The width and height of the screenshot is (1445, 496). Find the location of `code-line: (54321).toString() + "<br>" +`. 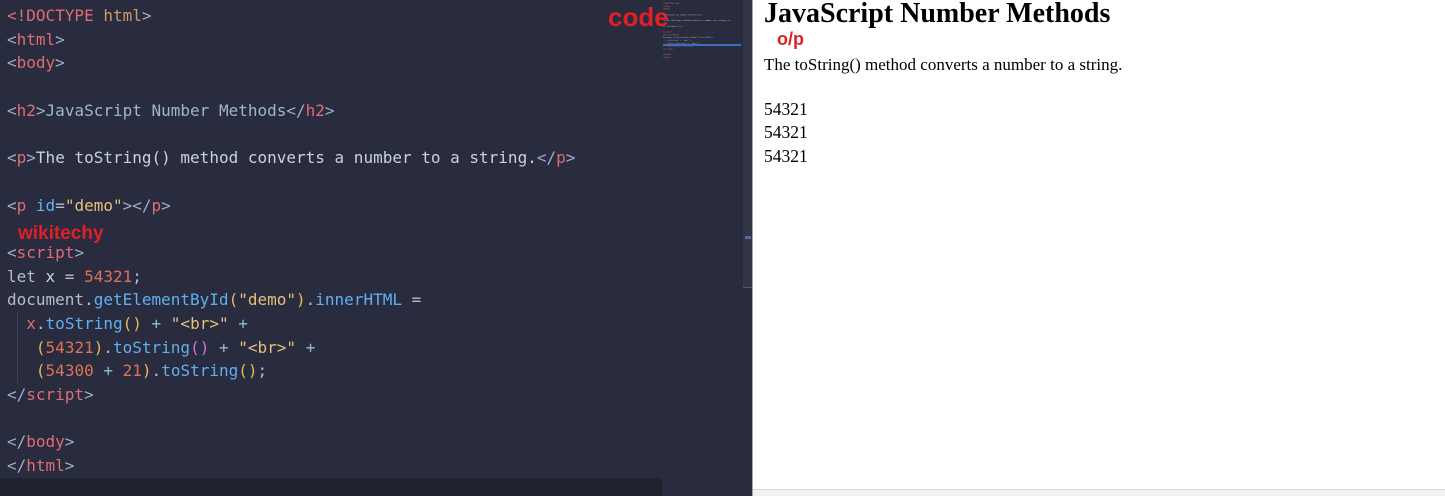

code-line: (54321).toString() + "<br>" + is located at coordinates (334, 347).